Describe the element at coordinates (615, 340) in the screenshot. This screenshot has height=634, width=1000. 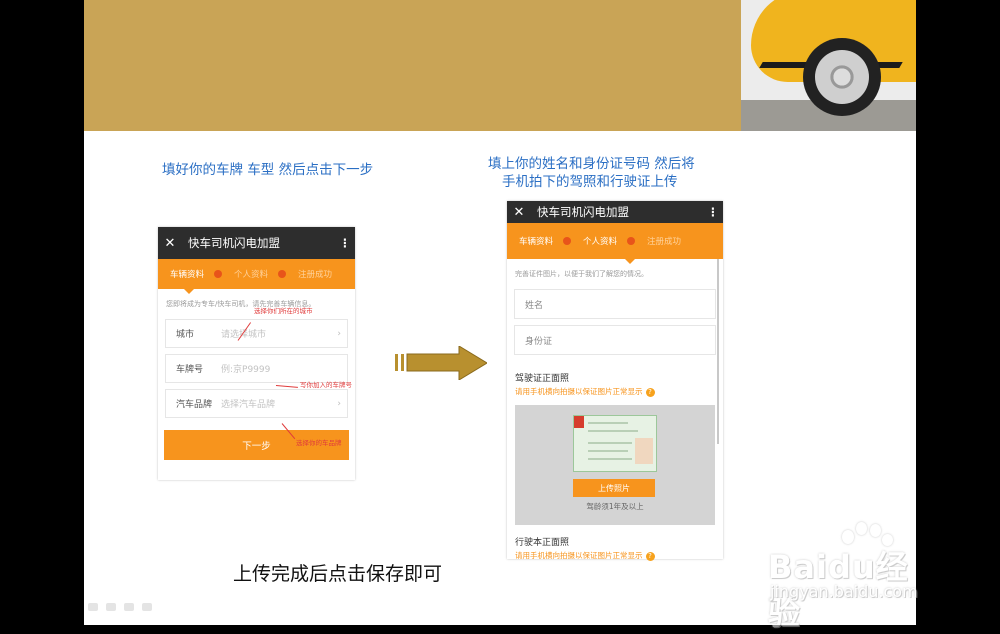
I see `id-number-input: 身份证` at that location.